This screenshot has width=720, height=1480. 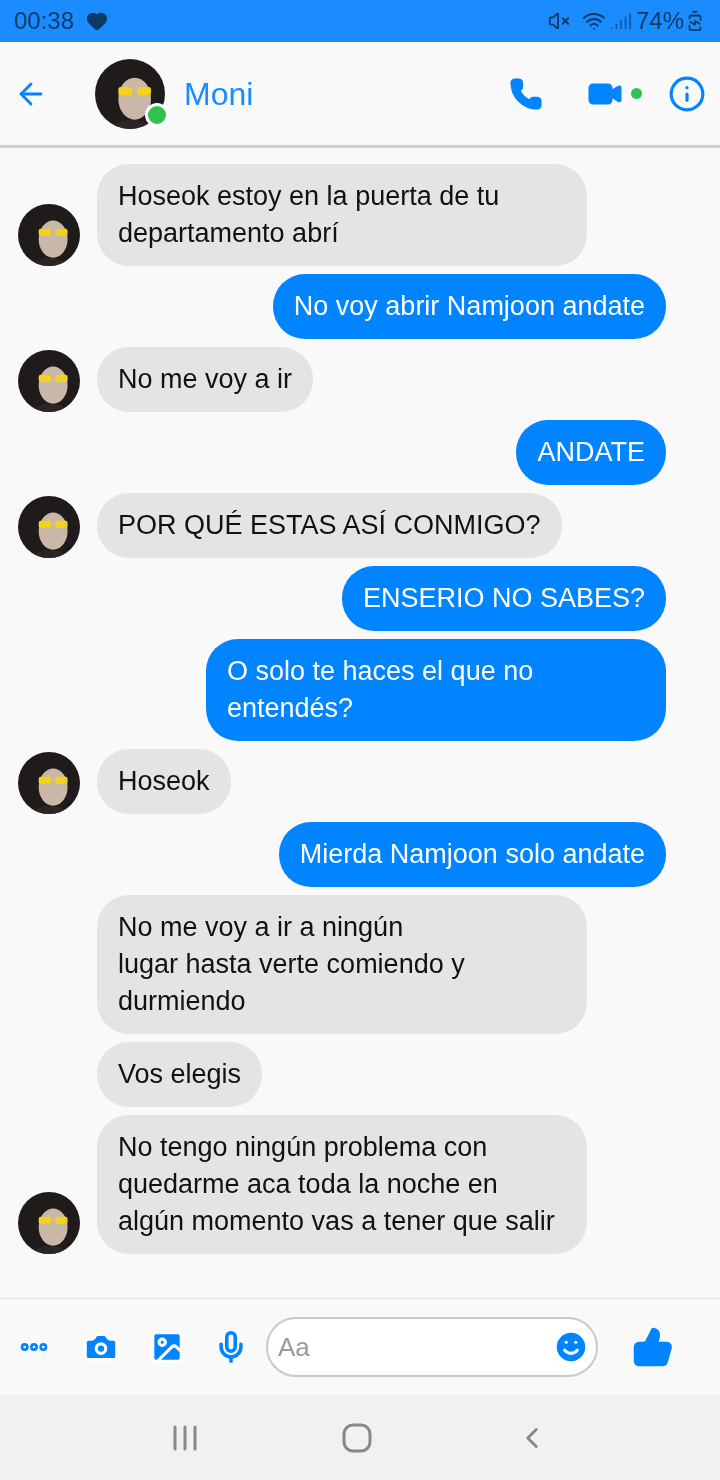 What do you see at coordinates (342, 964) in the screenshot?
I see `received-message: No me voy a ir a ningún lugar hasta verte comiendo y durmiendo` at bounding box center [342, 964].